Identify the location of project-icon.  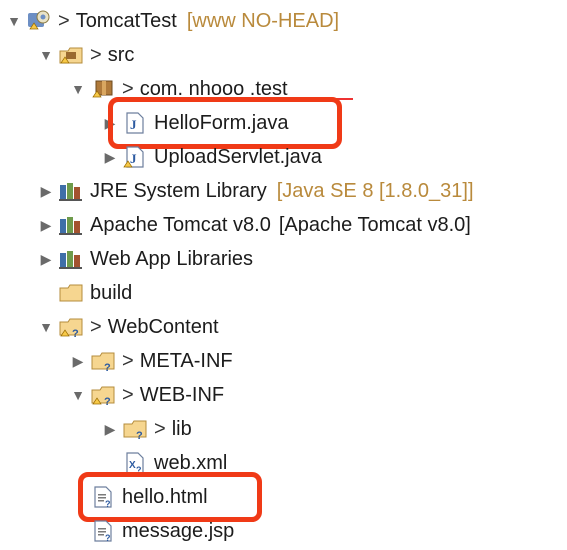
(39, 21).